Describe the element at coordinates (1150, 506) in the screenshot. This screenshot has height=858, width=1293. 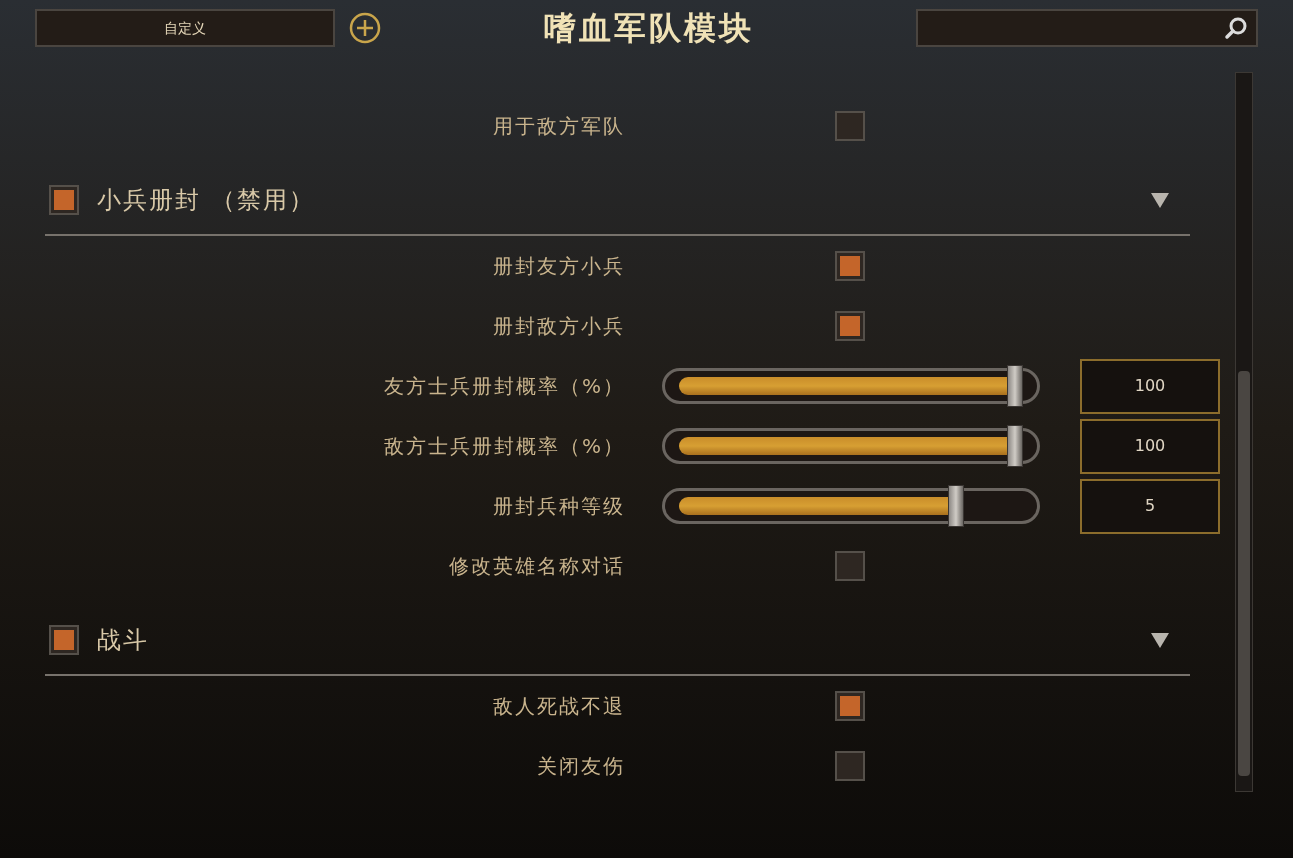
I see `value-field: 5` at that location.